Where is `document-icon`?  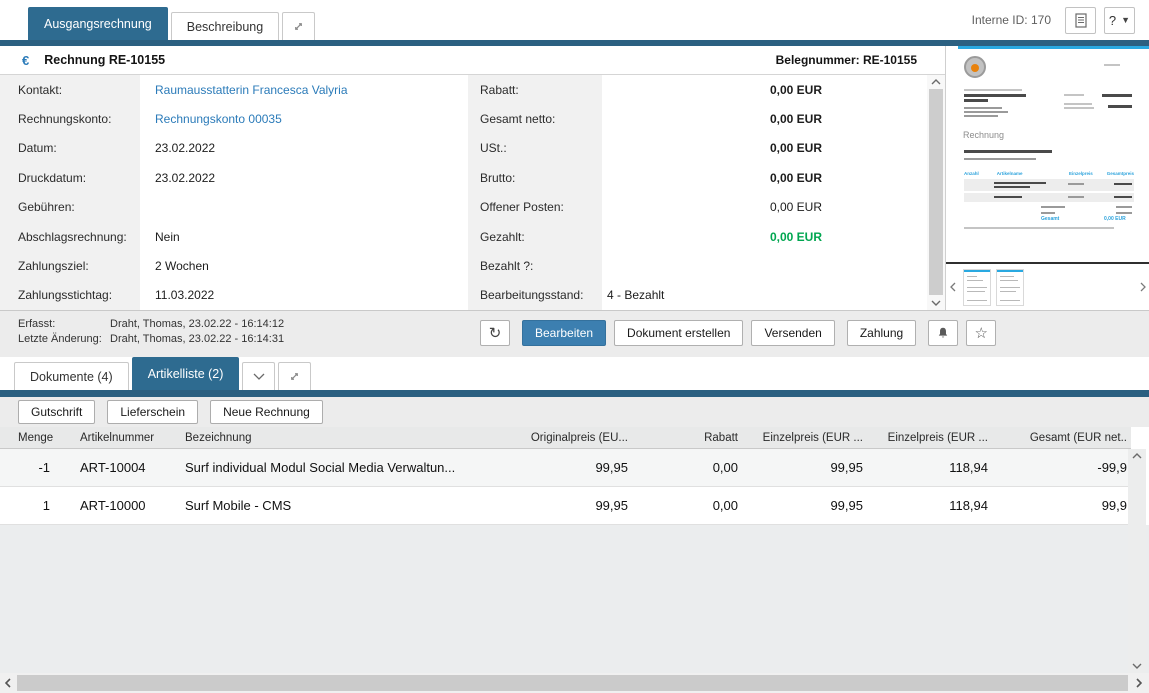
document-icon is located at coordinates (1081, 20).